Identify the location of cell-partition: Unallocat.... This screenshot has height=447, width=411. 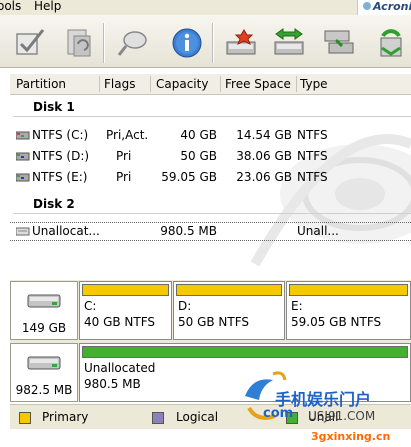
(66, 231).